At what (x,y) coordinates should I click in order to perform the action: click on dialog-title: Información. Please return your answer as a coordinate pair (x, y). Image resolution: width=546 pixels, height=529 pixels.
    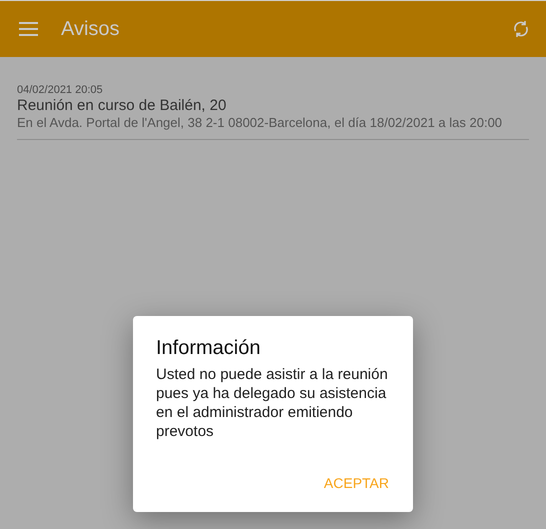
    Looking at the image, I should click on (209, 348).